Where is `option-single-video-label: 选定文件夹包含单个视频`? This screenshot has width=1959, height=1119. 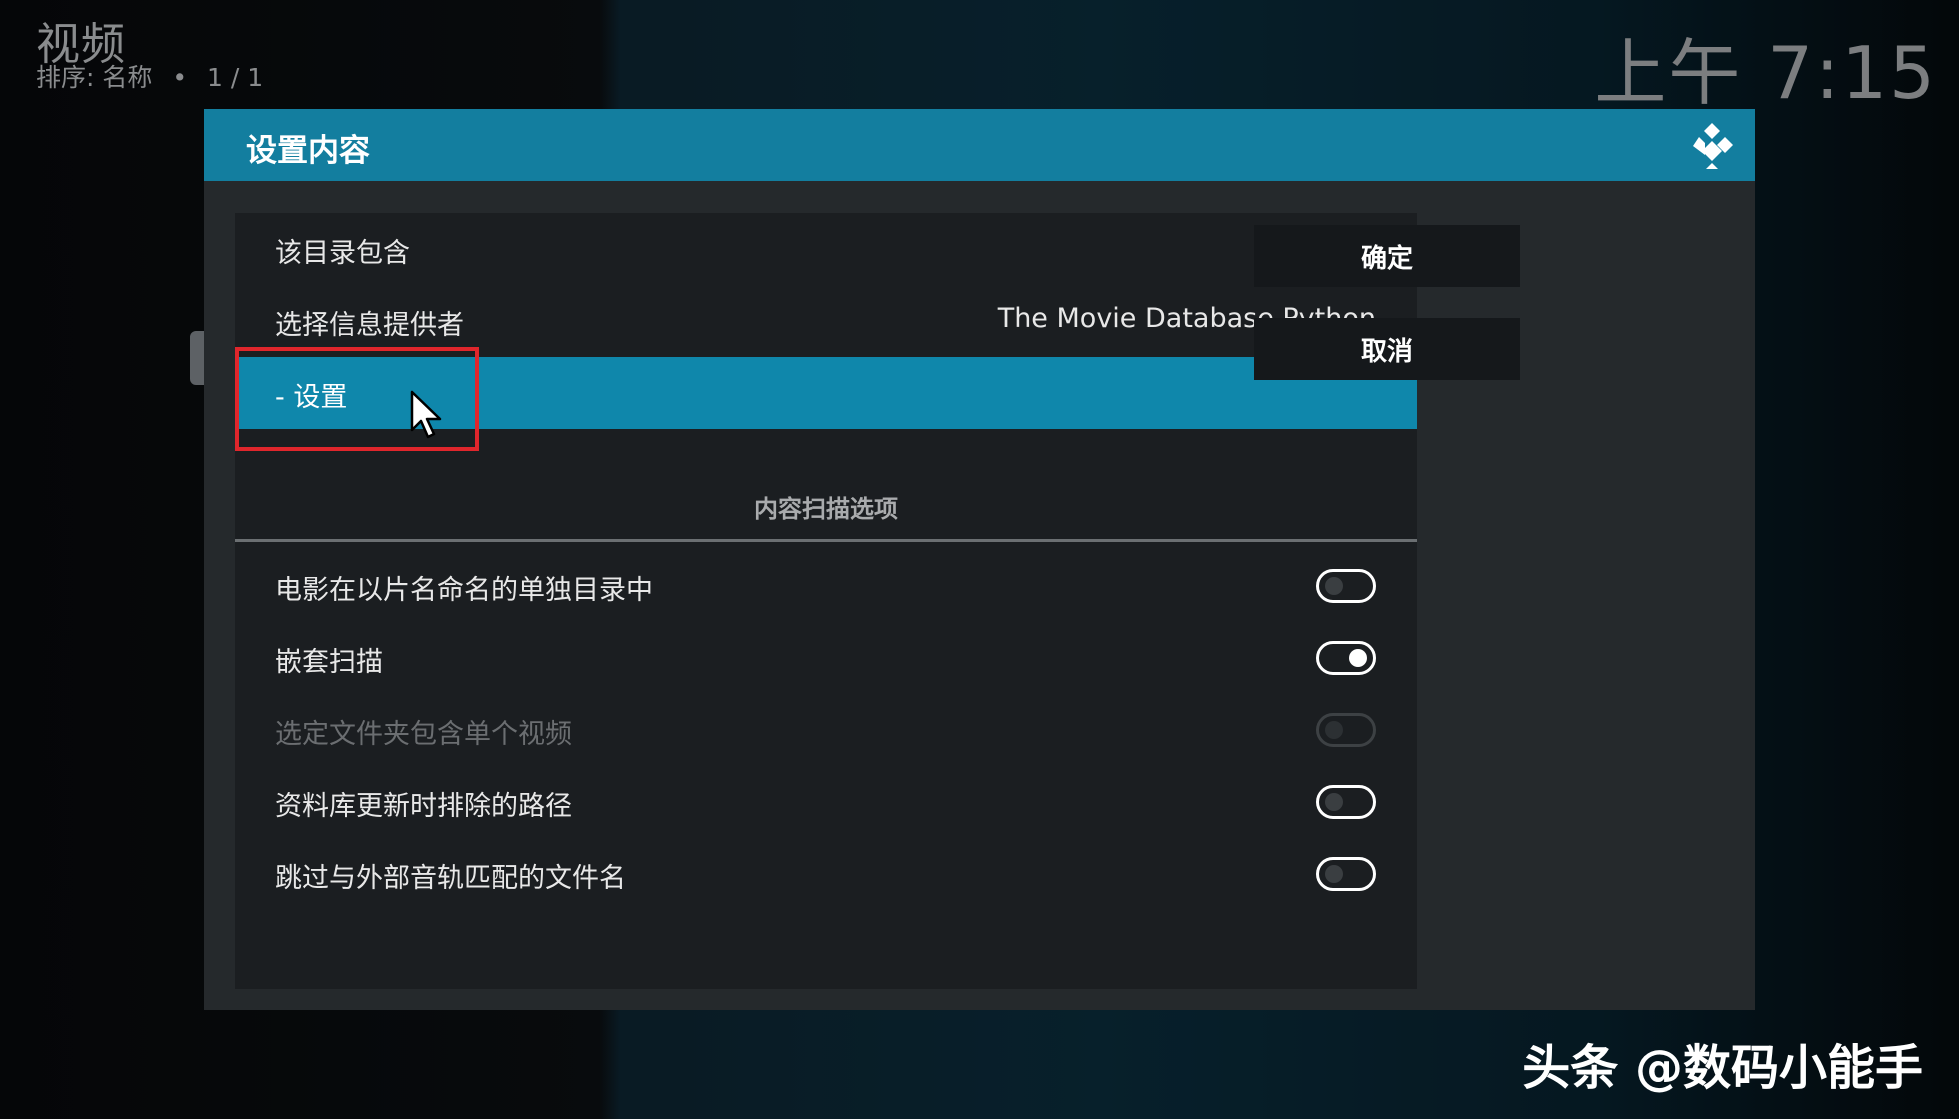 option-single-video-label: 选定文件夹包含单个视频 is located at coordinates (423, 734).